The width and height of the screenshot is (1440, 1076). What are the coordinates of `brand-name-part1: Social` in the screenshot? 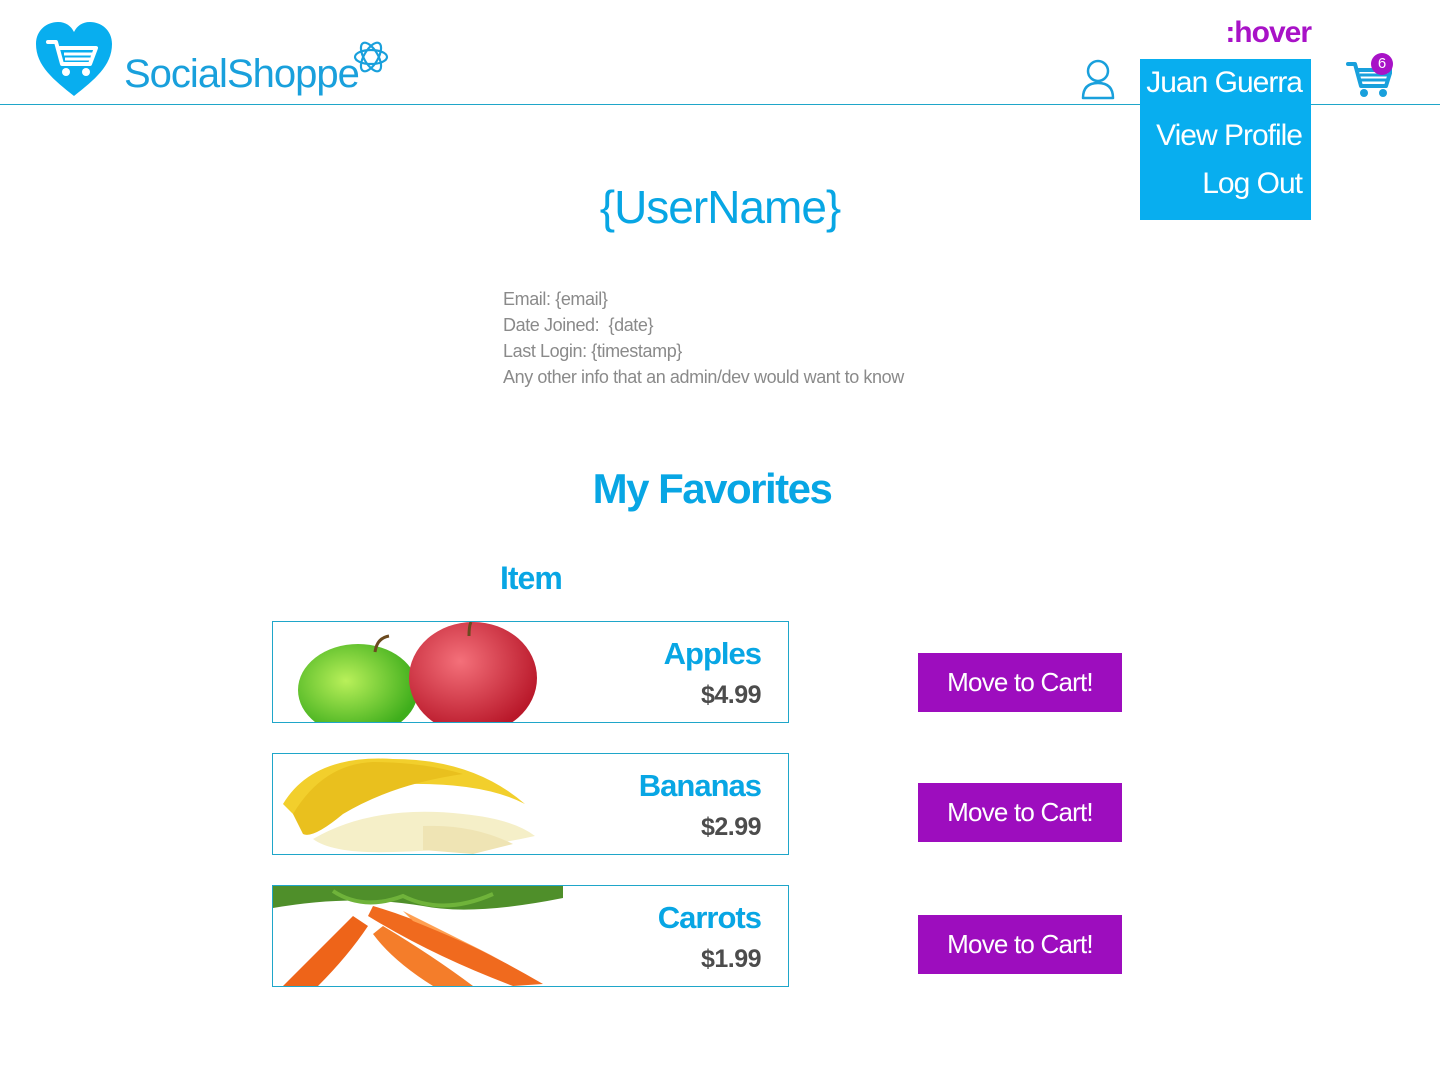 It's located at (176, 74).